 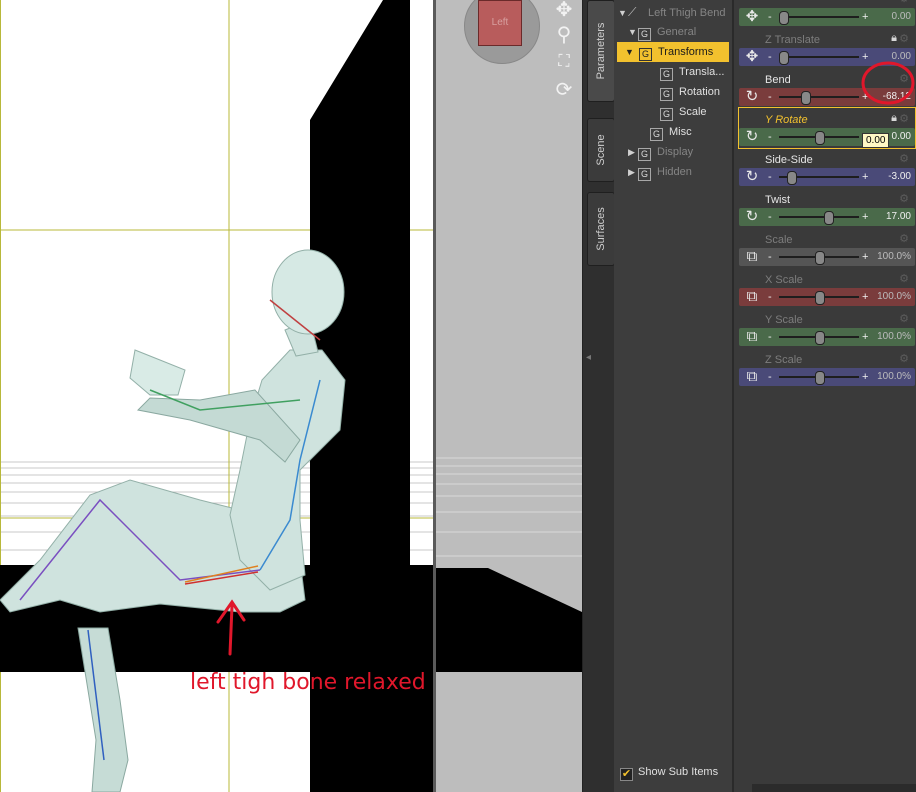 What do you see at coordinates (601, 229) in the screenshot?
I see `tab-surfaces: Surfaces` at bounding box center [601, 229].